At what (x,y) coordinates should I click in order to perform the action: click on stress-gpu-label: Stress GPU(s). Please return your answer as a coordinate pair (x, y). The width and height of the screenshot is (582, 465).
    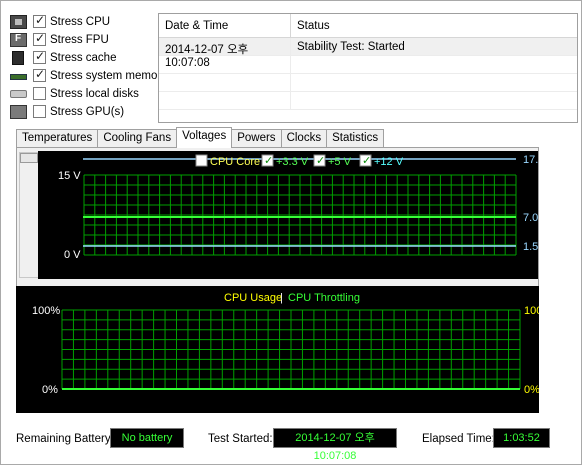
    Looking at the image, I should click on (87, 111).